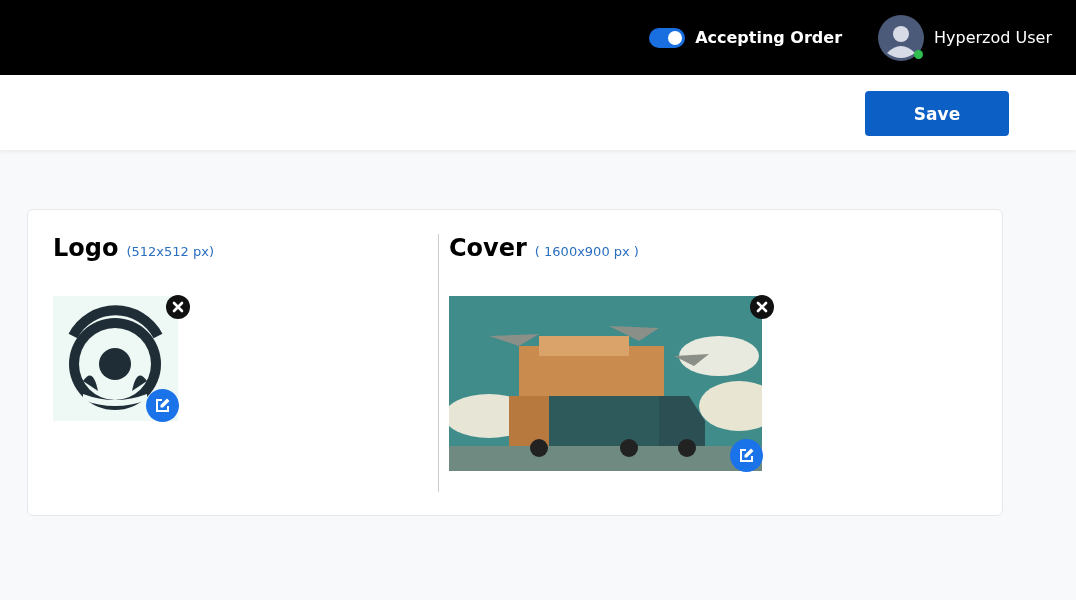  What do you see at coordinates (586, 251) in the screenshot?
I see `size-hint: ( 1600x900 px )` at bounding box center [586, 251].